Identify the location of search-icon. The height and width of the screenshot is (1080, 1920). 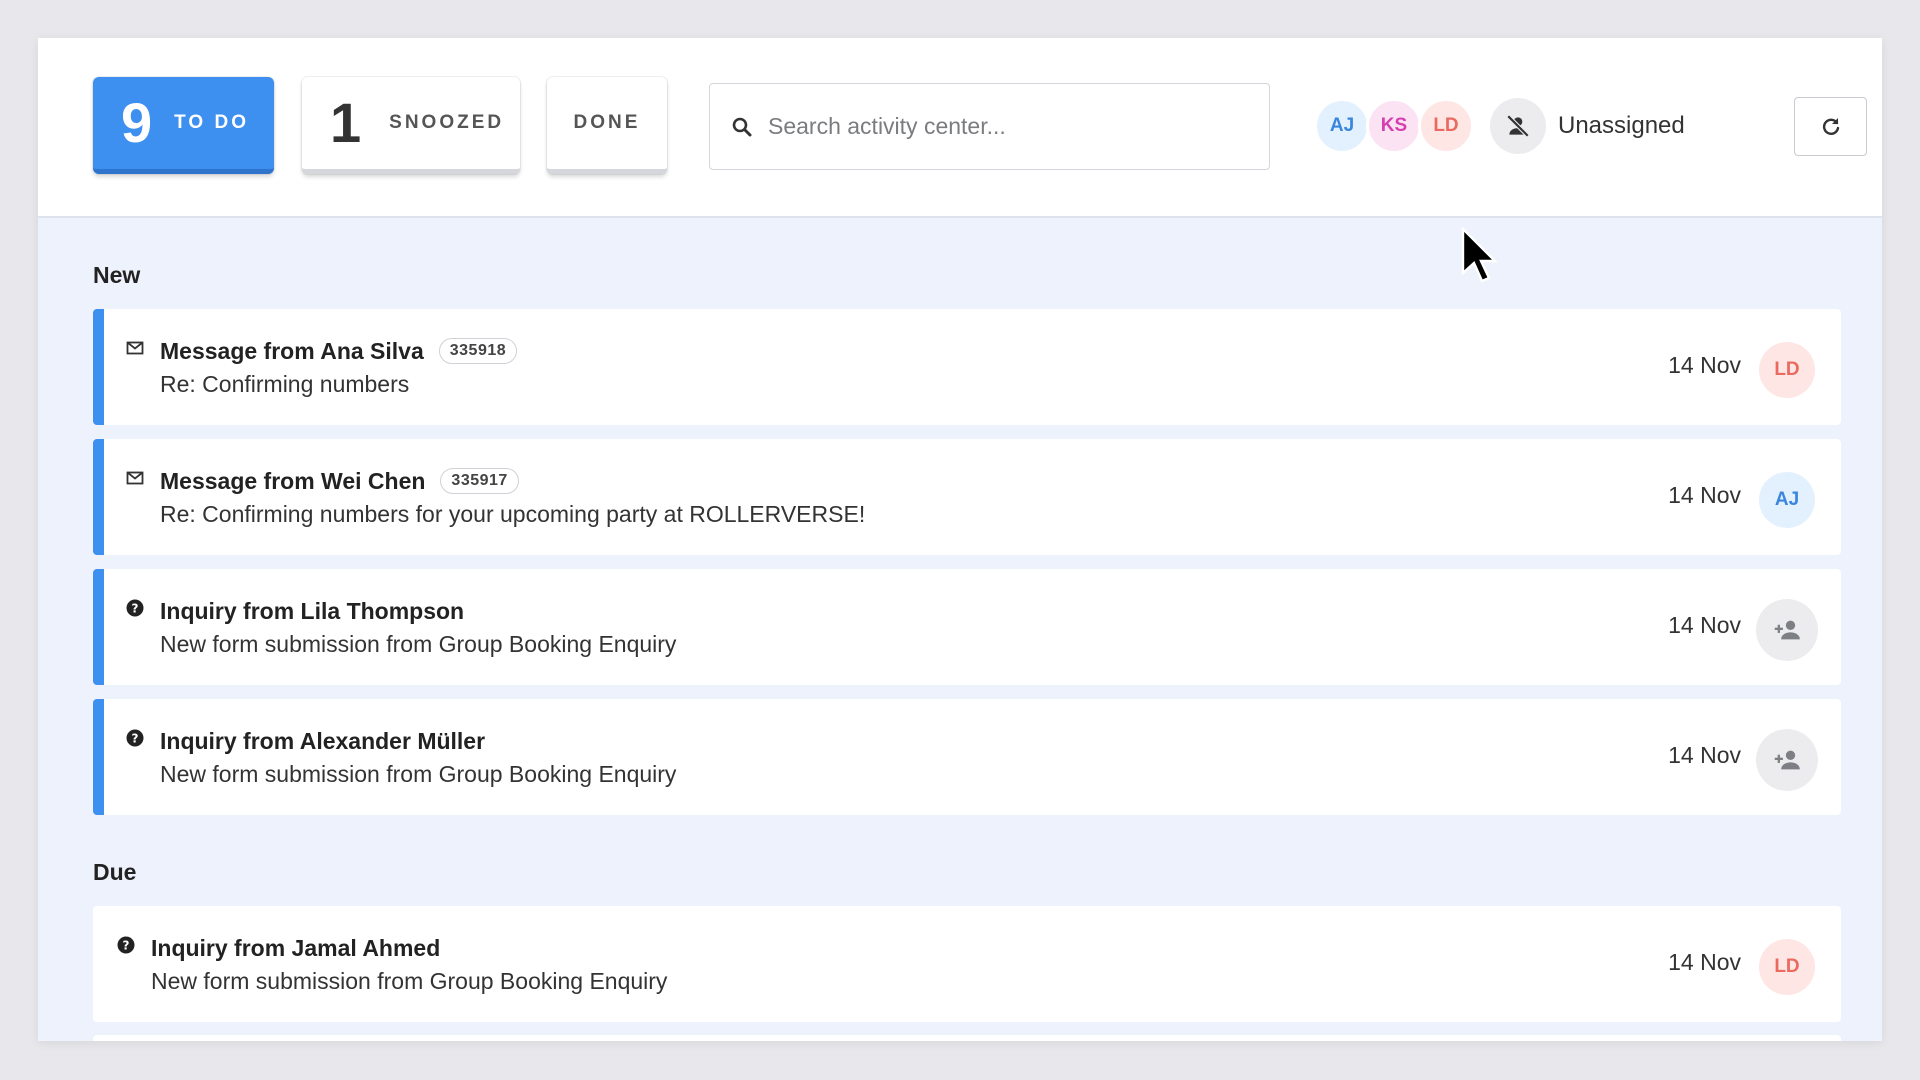
(742, 126).